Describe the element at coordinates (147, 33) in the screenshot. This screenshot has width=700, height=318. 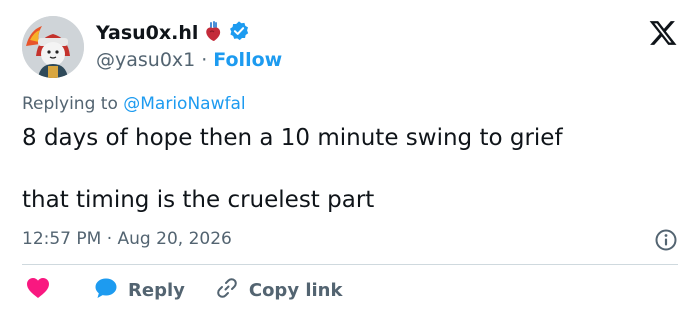
I see `author-display-name: Yasu0x.hl` at that location.